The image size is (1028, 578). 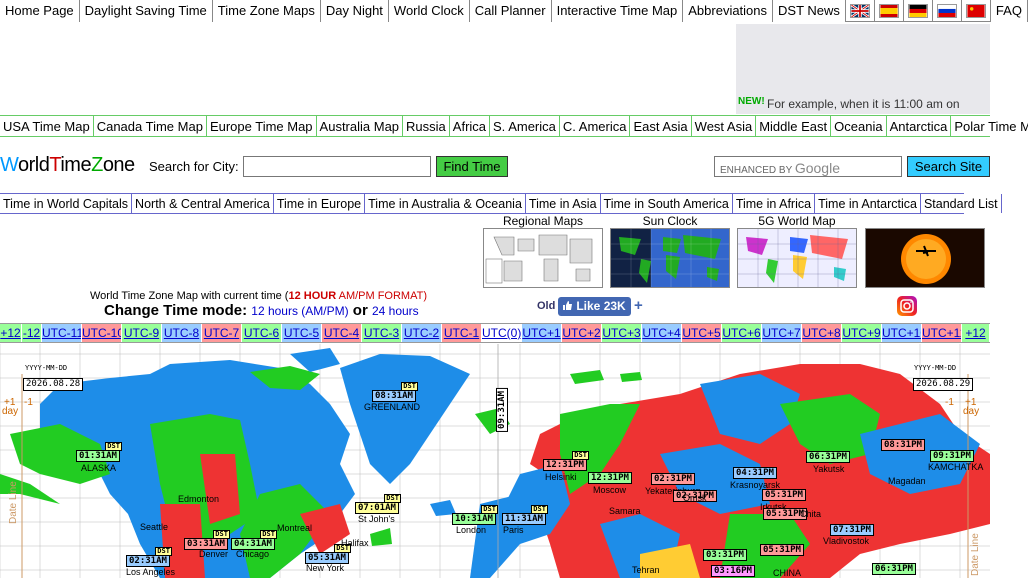 What do you see at coordinates (355, 543) in the screenshot?
I see `extra-city-3: Halifax` at bounding box center [355, 543].